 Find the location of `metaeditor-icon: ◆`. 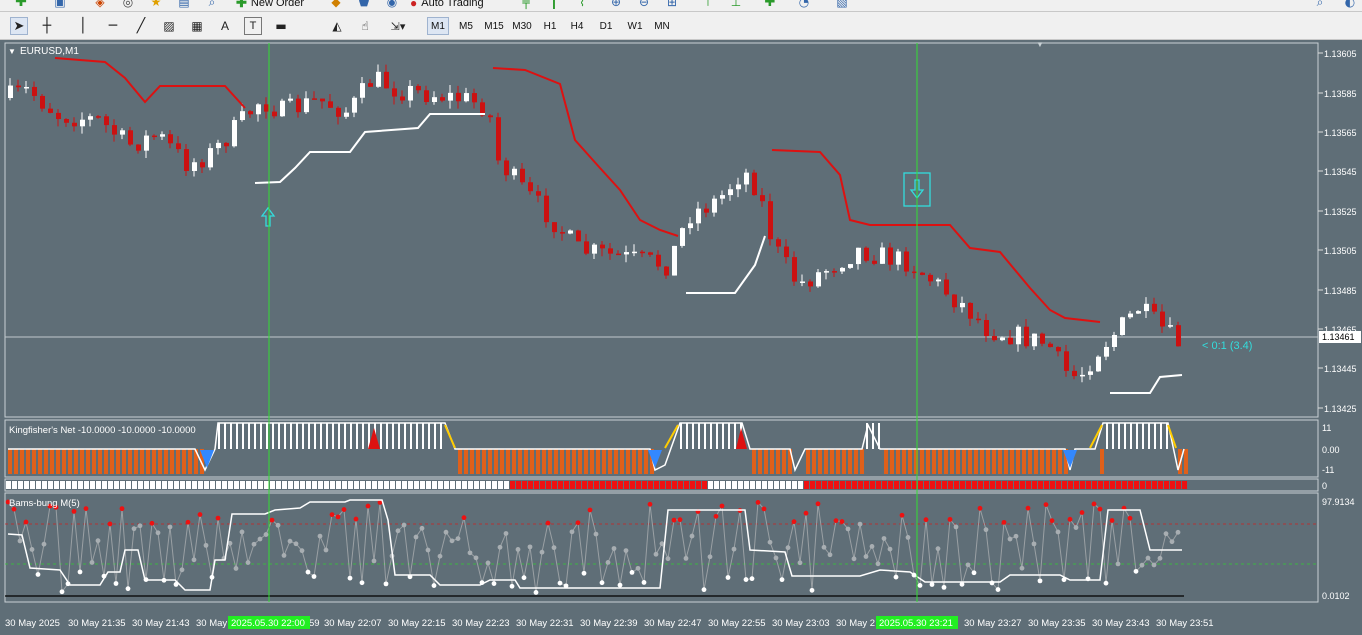

metaeditor-icon: ◆ is located at coordinates (336, 5).